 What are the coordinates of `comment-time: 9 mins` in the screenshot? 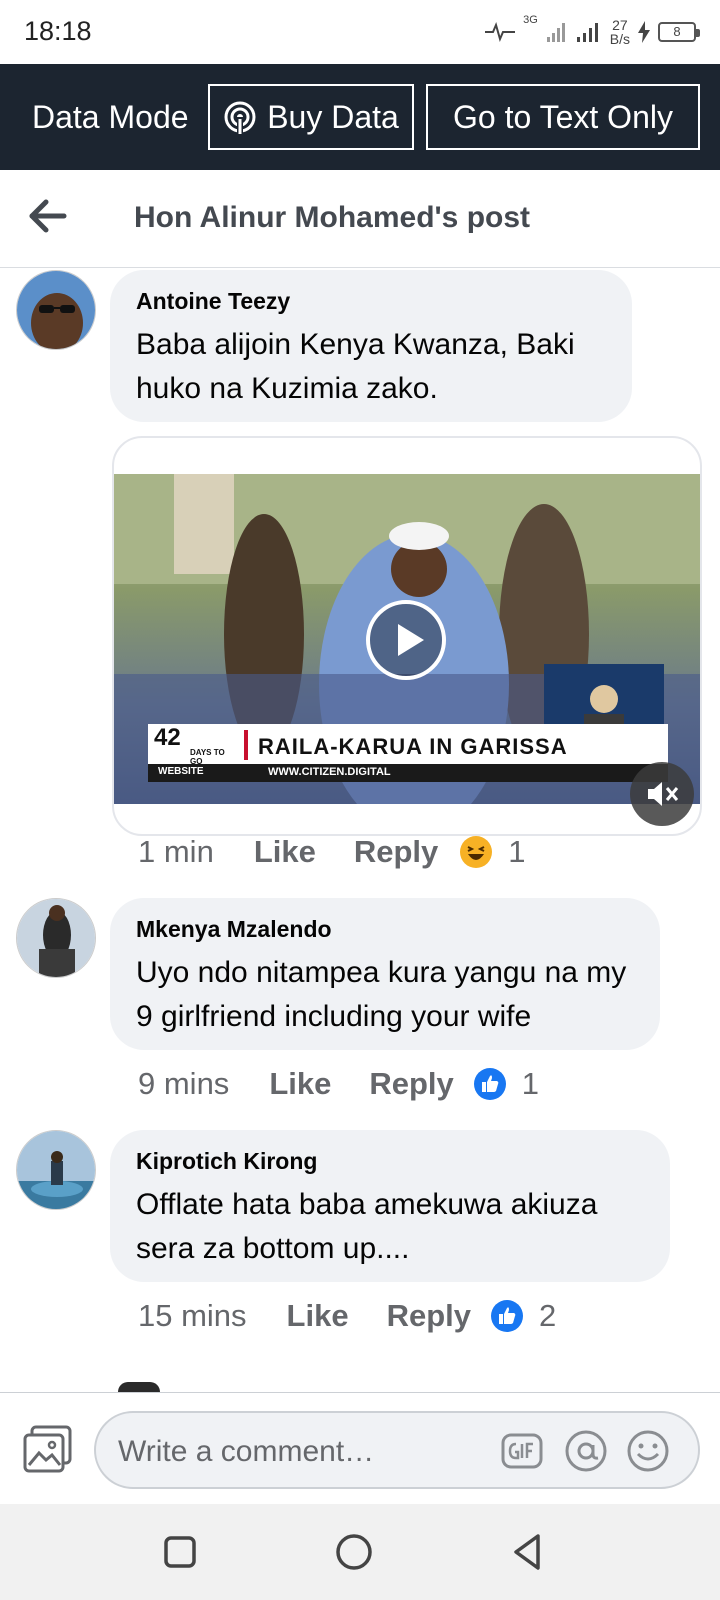 It's located at (183, 1084).